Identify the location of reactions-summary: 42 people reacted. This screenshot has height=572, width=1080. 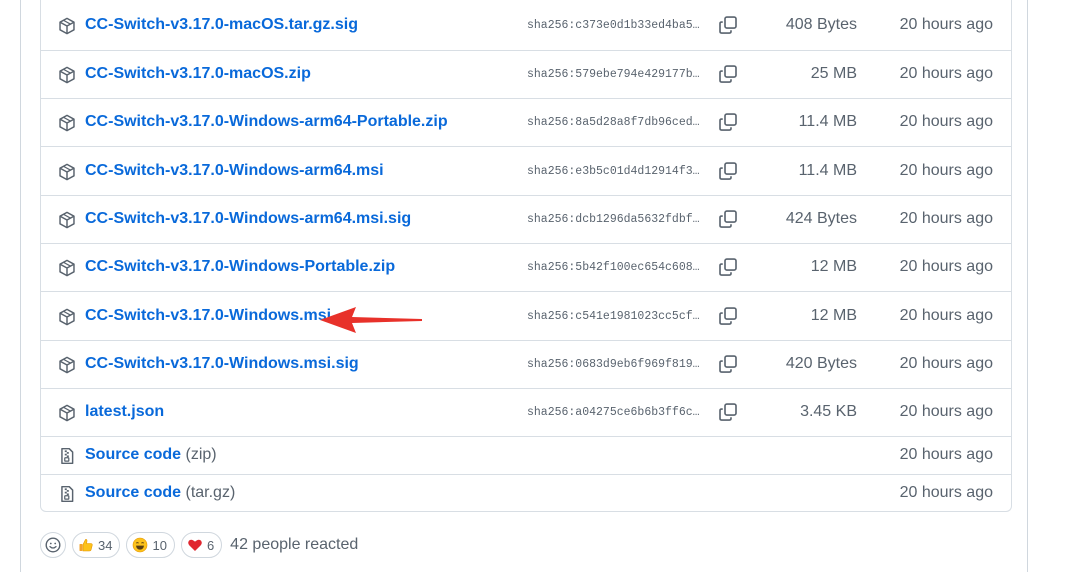
(294, 544).